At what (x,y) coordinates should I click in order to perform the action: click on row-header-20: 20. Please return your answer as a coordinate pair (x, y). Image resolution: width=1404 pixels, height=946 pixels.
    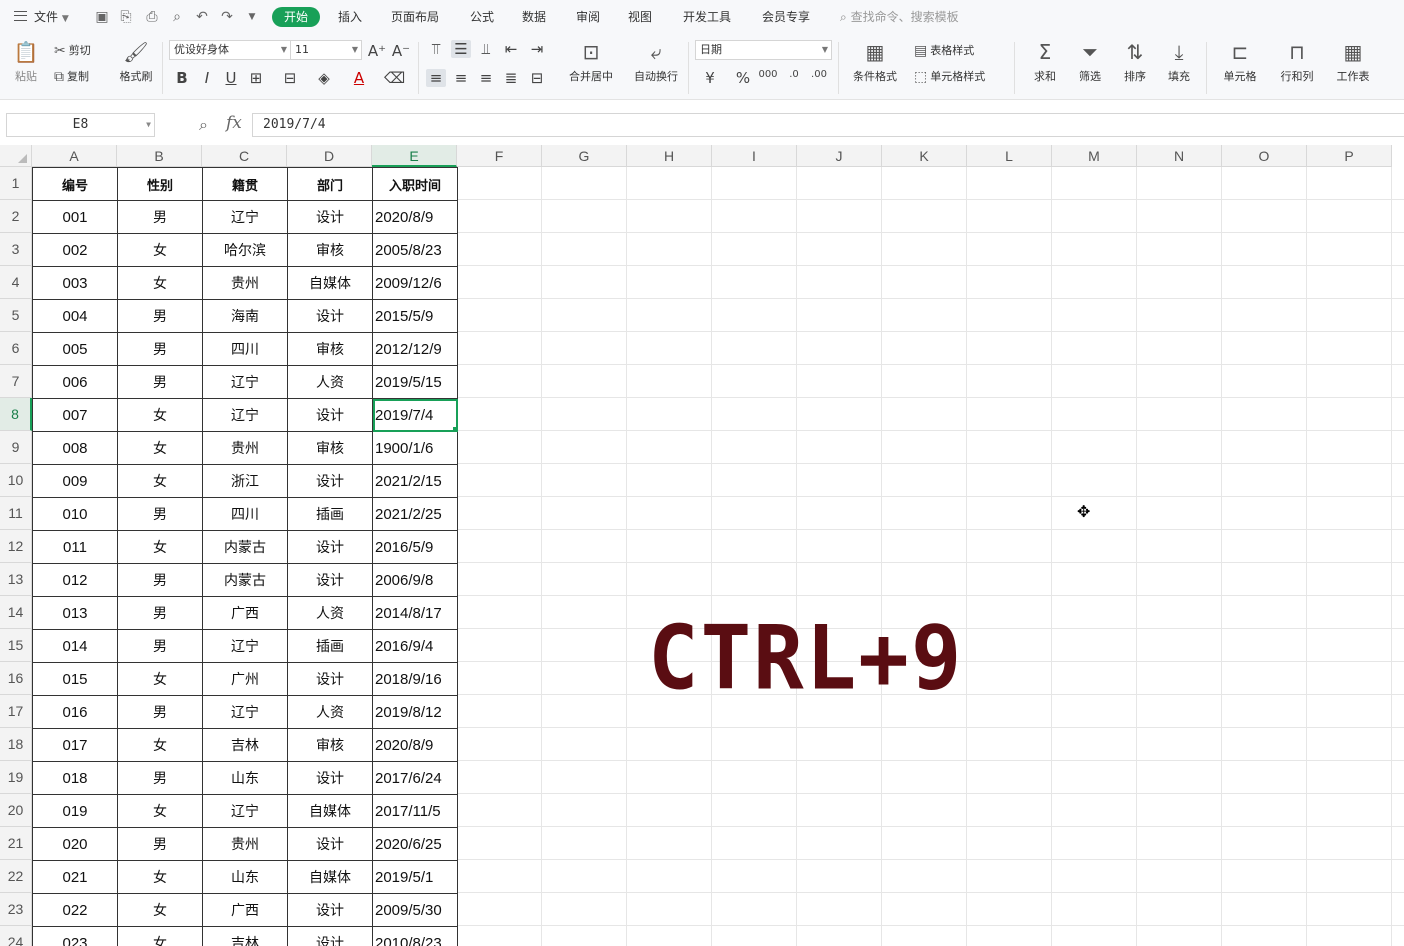
    Looking at the image, I should click on (16, 810).